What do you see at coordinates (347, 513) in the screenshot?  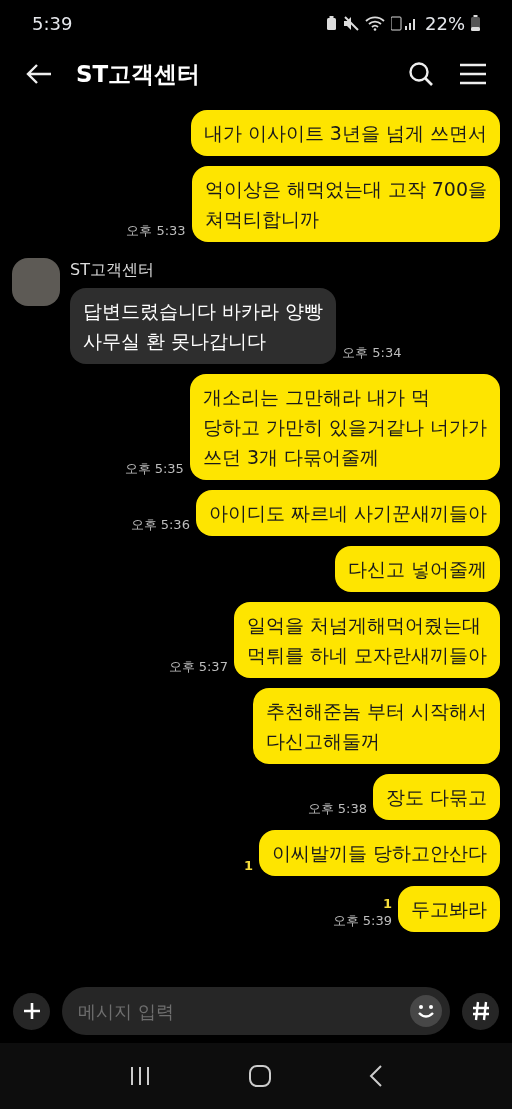 I see `sent-message: 아이디도 짜르네 사기꾼새끼들아` at bounding box center [347, 513].